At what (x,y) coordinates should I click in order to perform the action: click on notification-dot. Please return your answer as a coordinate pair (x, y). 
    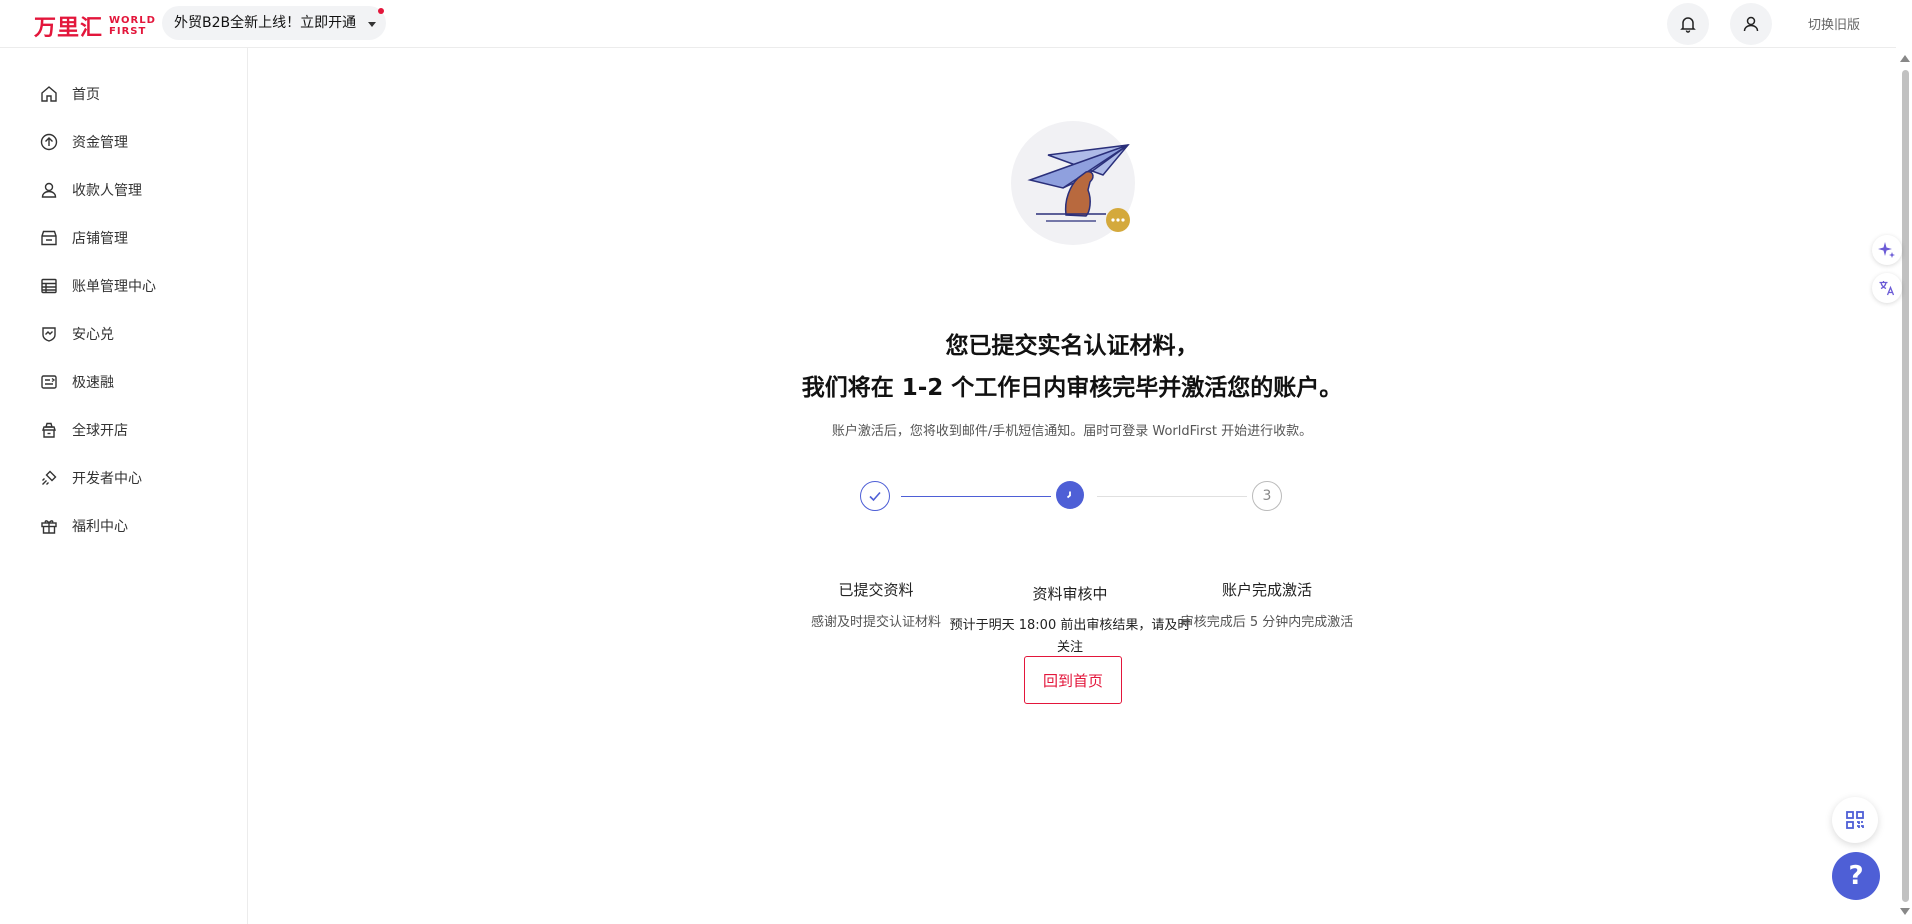
    Looking at the image, I should click on (381, 11).